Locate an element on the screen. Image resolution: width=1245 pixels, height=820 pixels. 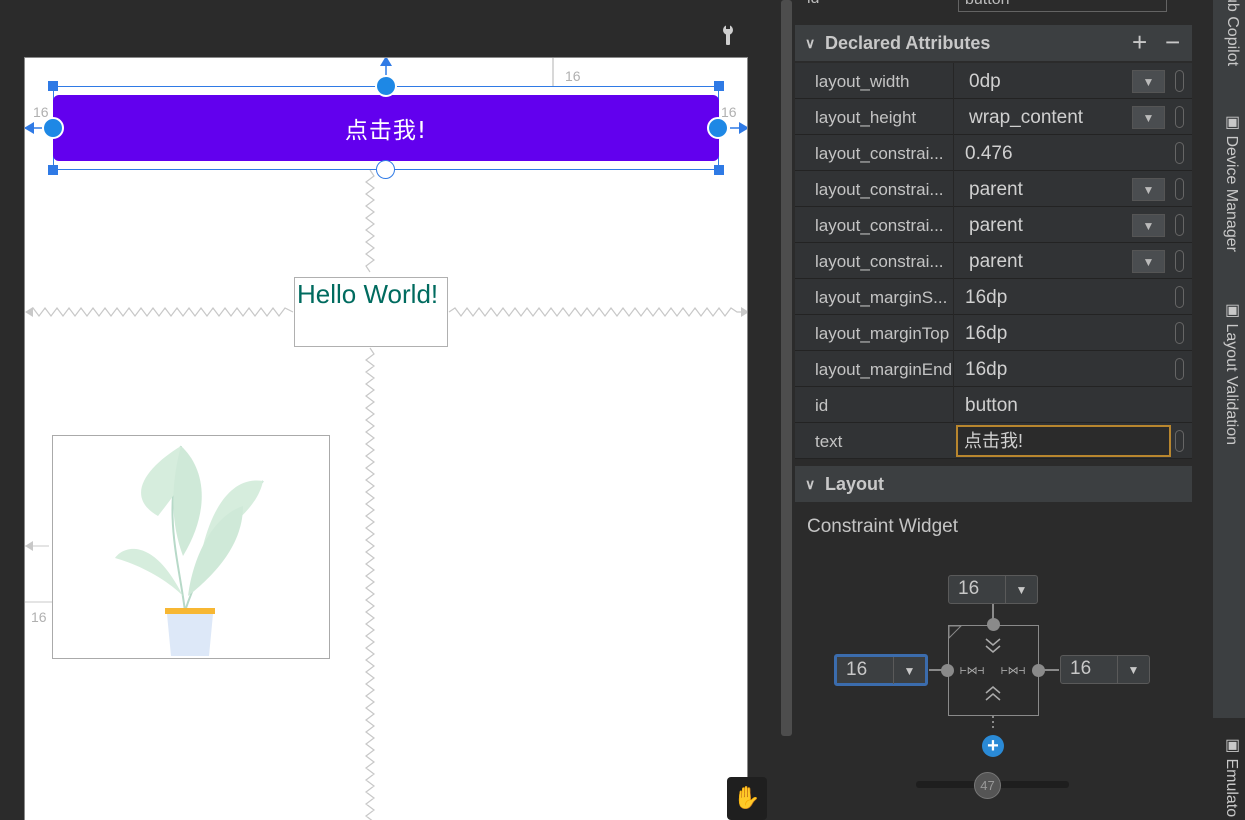
layout-section-header: ∨ Layout is located at coordinates (993, 484).